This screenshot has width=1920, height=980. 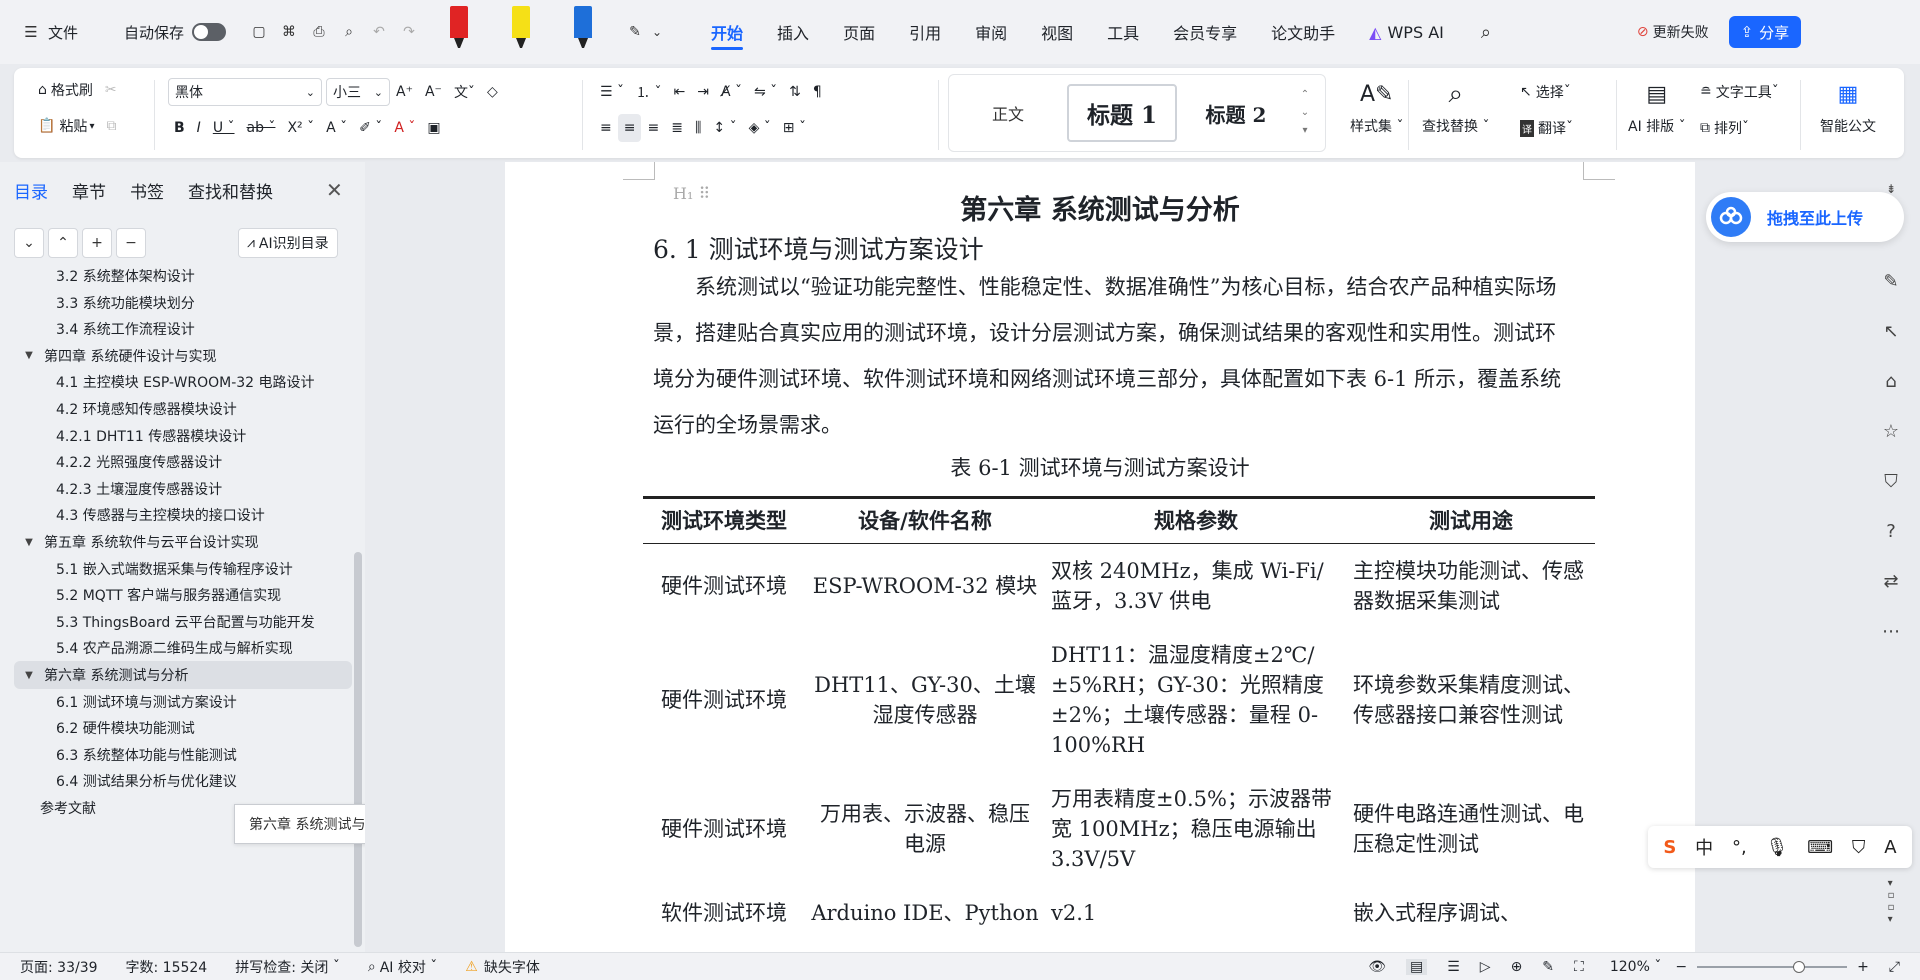 I want to click on style-scroll-icon: ⌃ ⌄ ▾, so click(x=1305, y=113).